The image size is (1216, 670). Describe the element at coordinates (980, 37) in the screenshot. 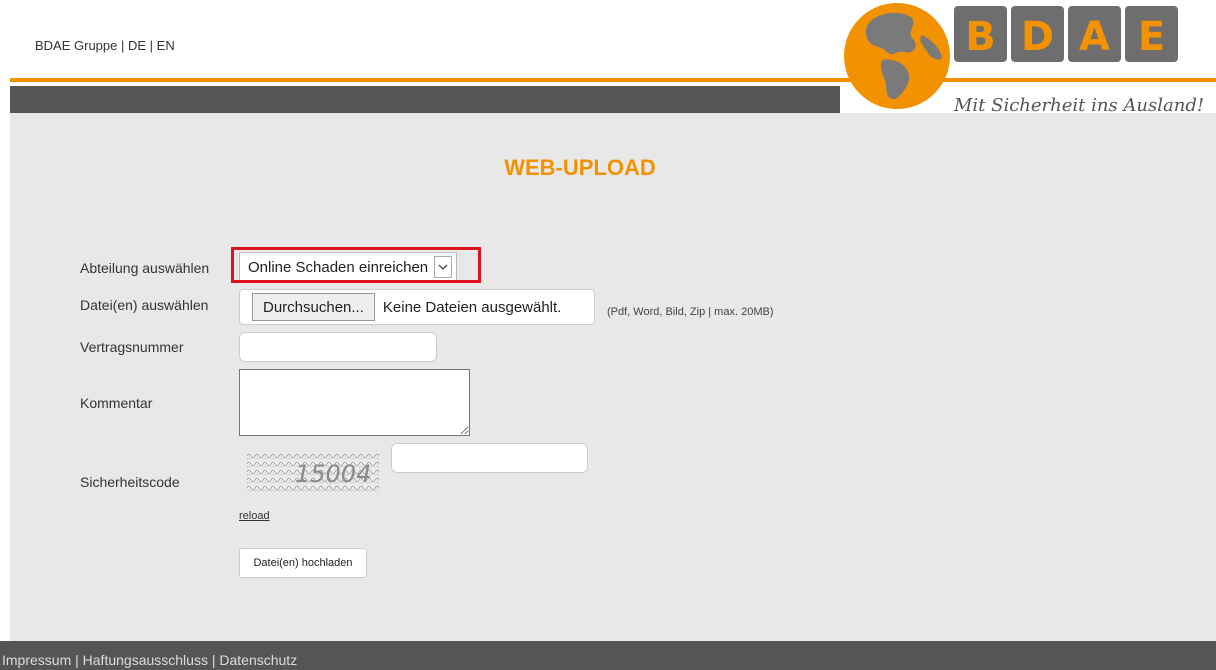

I see `logo-letter: B` at that location.